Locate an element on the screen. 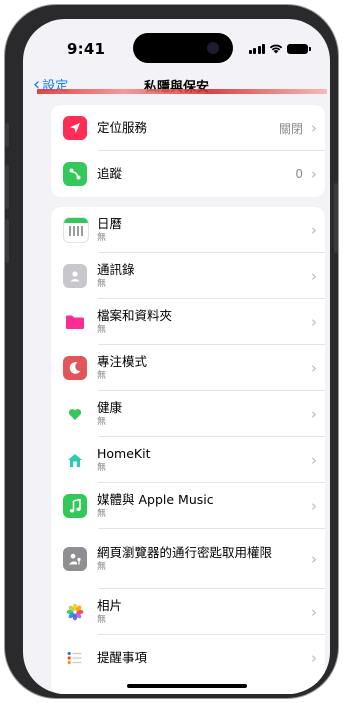  row-label: 相片 is located at coordinates (110, 605).